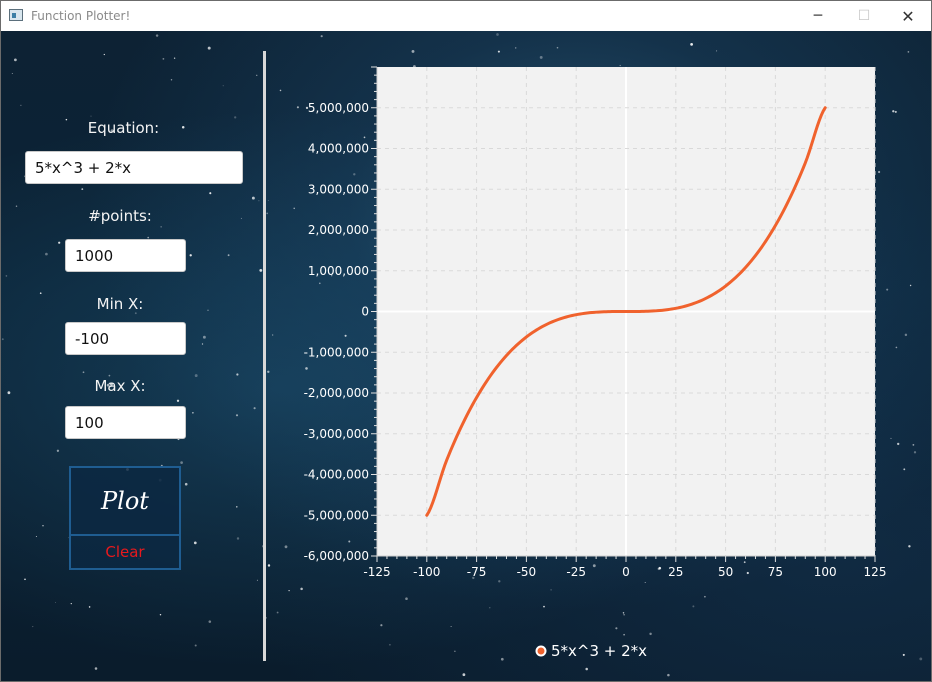  What do you see at coordinates (875, 572) in the screenshot?
I see `x-tick-label: 125` at bounding box center [875, 572].